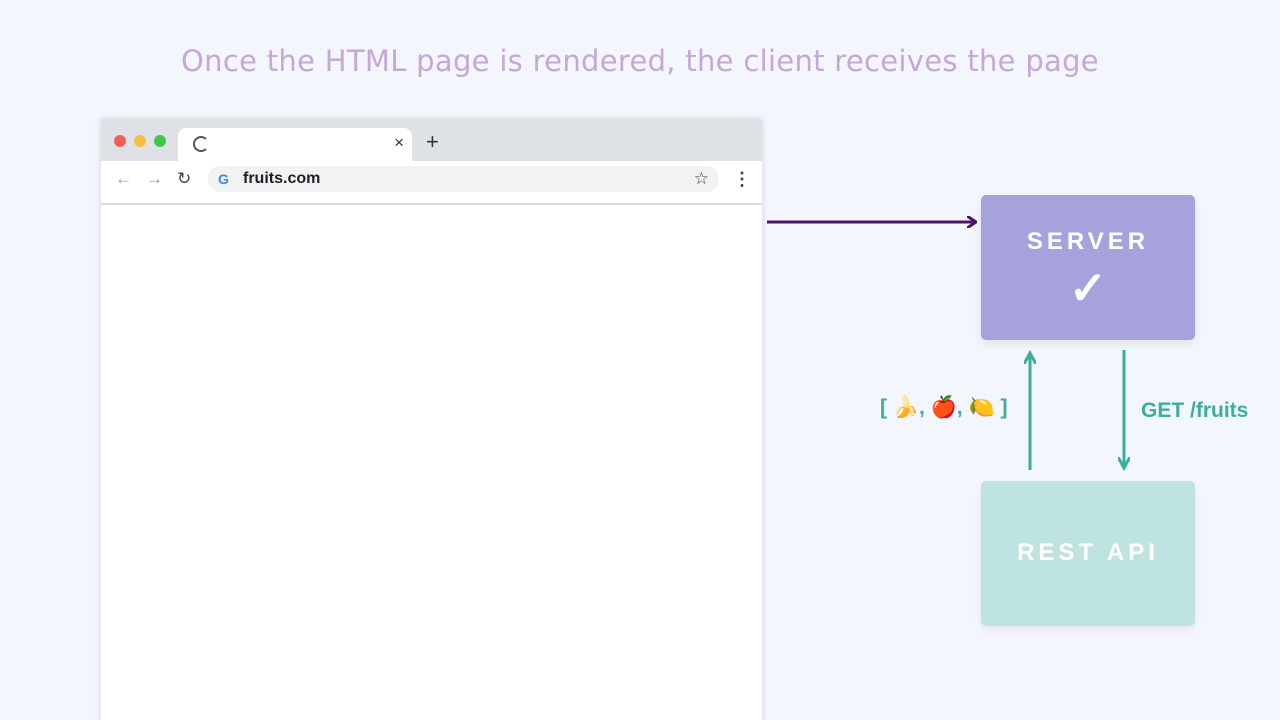 This screenshot has height=720, width=1280. What do you see at coordinates (1195, 410) in the screenshot?
I see `request-label: GET /fruits` at bounding box center [1195, 410].